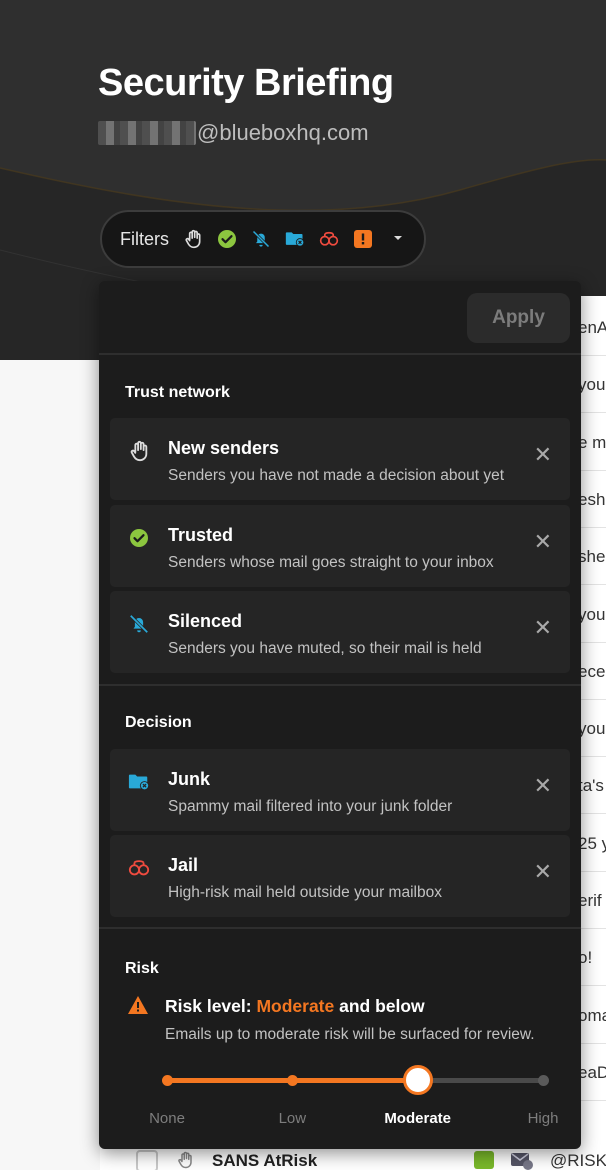 This screenshot has width=606, height=1170. I want to click on mail-verified-icon, so click(522, 1161).